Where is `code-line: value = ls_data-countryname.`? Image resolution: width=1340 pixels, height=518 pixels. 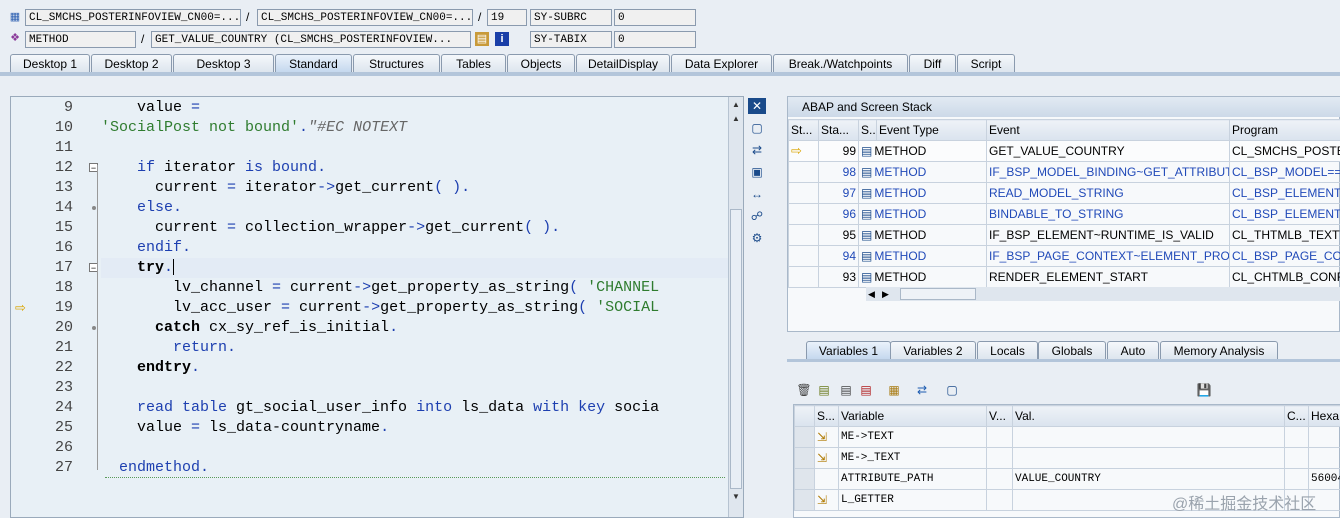 code-line: value = ls_data-countryname. is located at coordinates (415, 428).